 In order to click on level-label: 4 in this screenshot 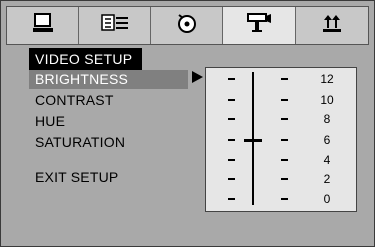, I will do `click(327, 160)`.